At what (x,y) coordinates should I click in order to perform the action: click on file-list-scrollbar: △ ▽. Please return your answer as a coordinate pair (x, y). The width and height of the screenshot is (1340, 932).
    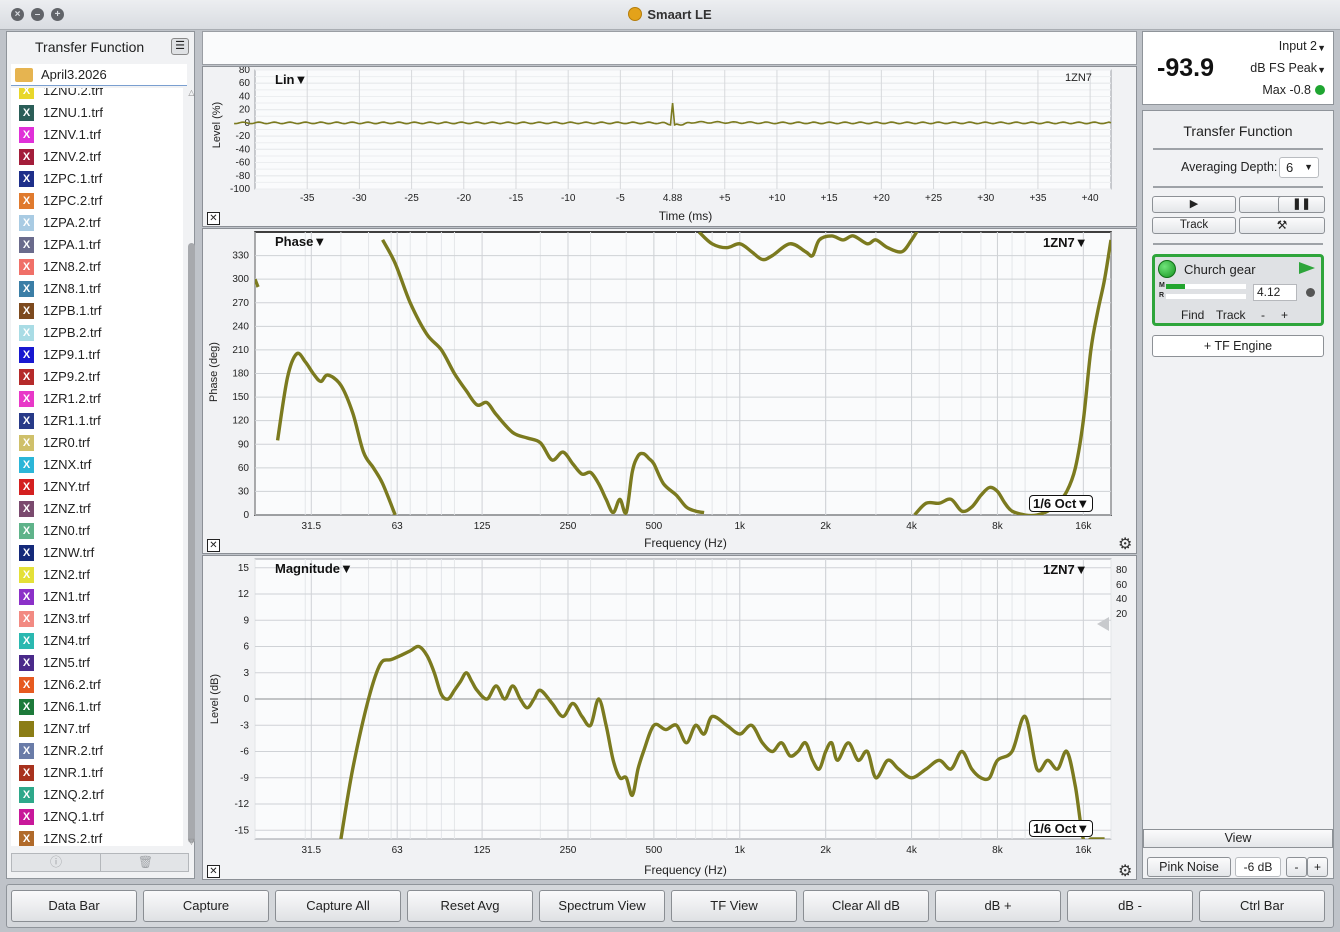
    Looking at the image, I should click on (191, 467).